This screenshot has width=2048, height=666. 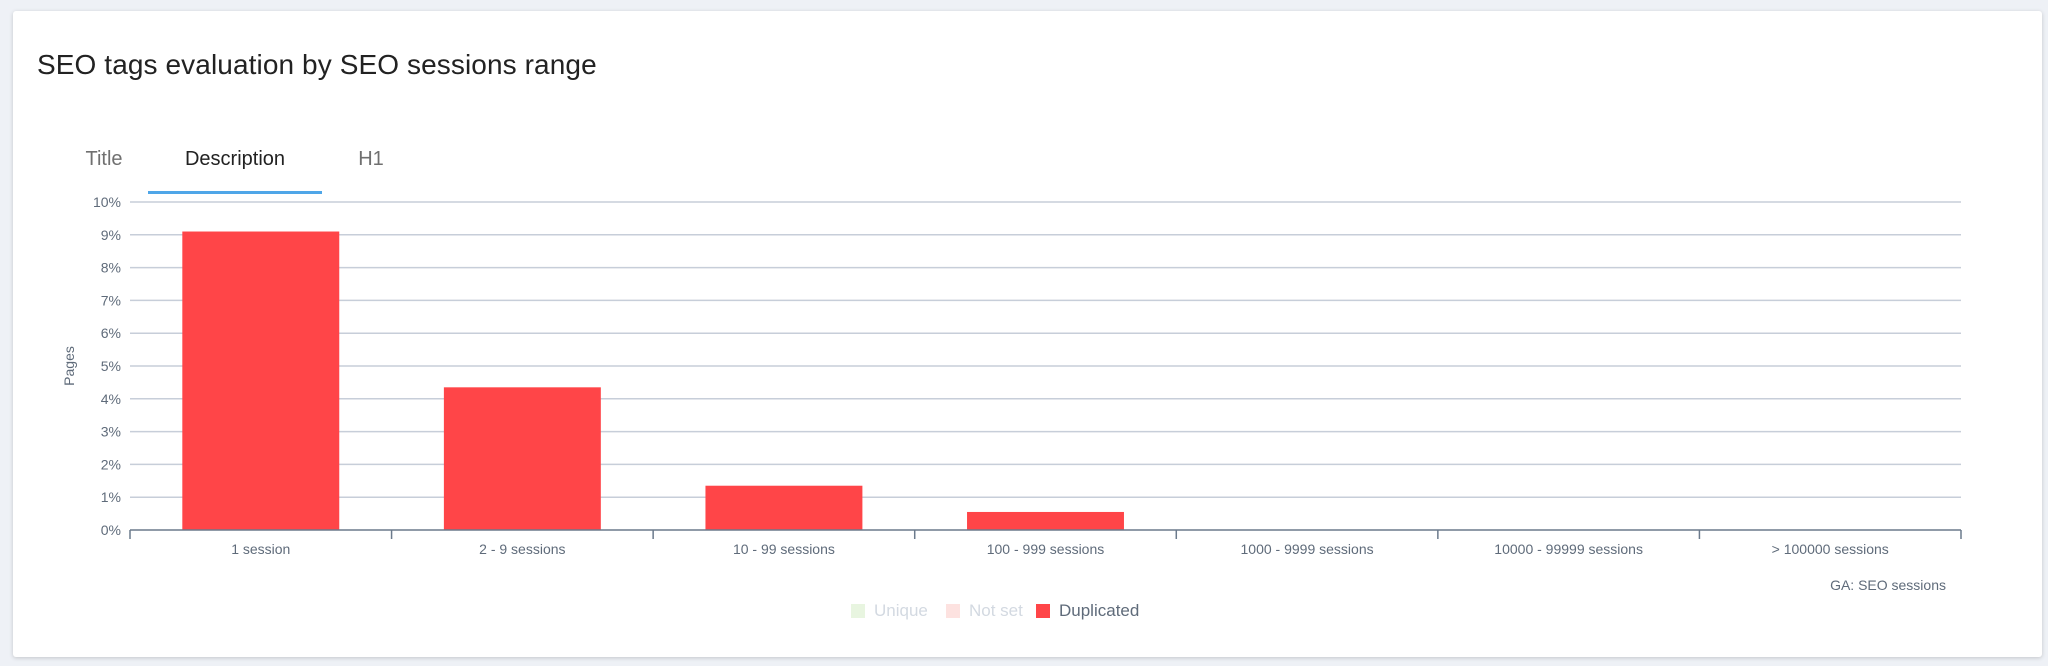 I want to click on legend-swatch-unique, so click(x=858, y=611).